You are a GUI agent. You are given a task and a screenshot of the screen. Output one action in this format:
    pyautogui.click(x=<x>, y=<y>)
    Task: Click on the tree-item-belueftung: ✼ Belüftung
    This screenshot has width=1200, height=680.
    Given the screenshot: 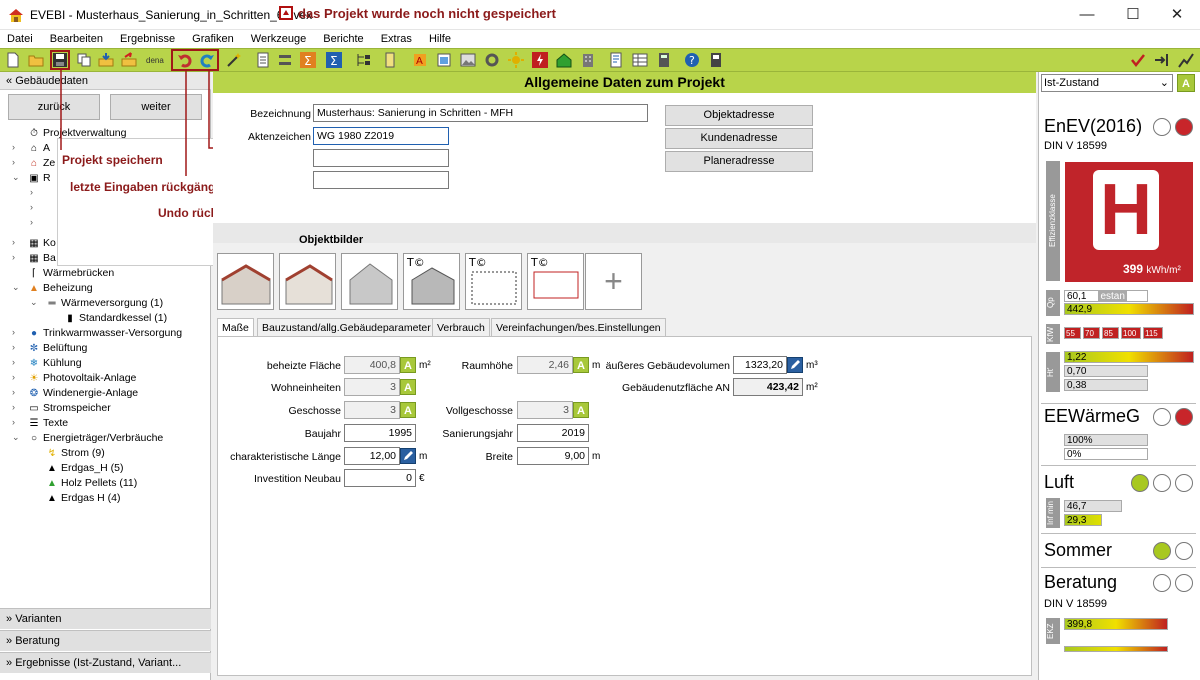 What is the action you would take?
    pyautogui.click(x=58, y=348)
    